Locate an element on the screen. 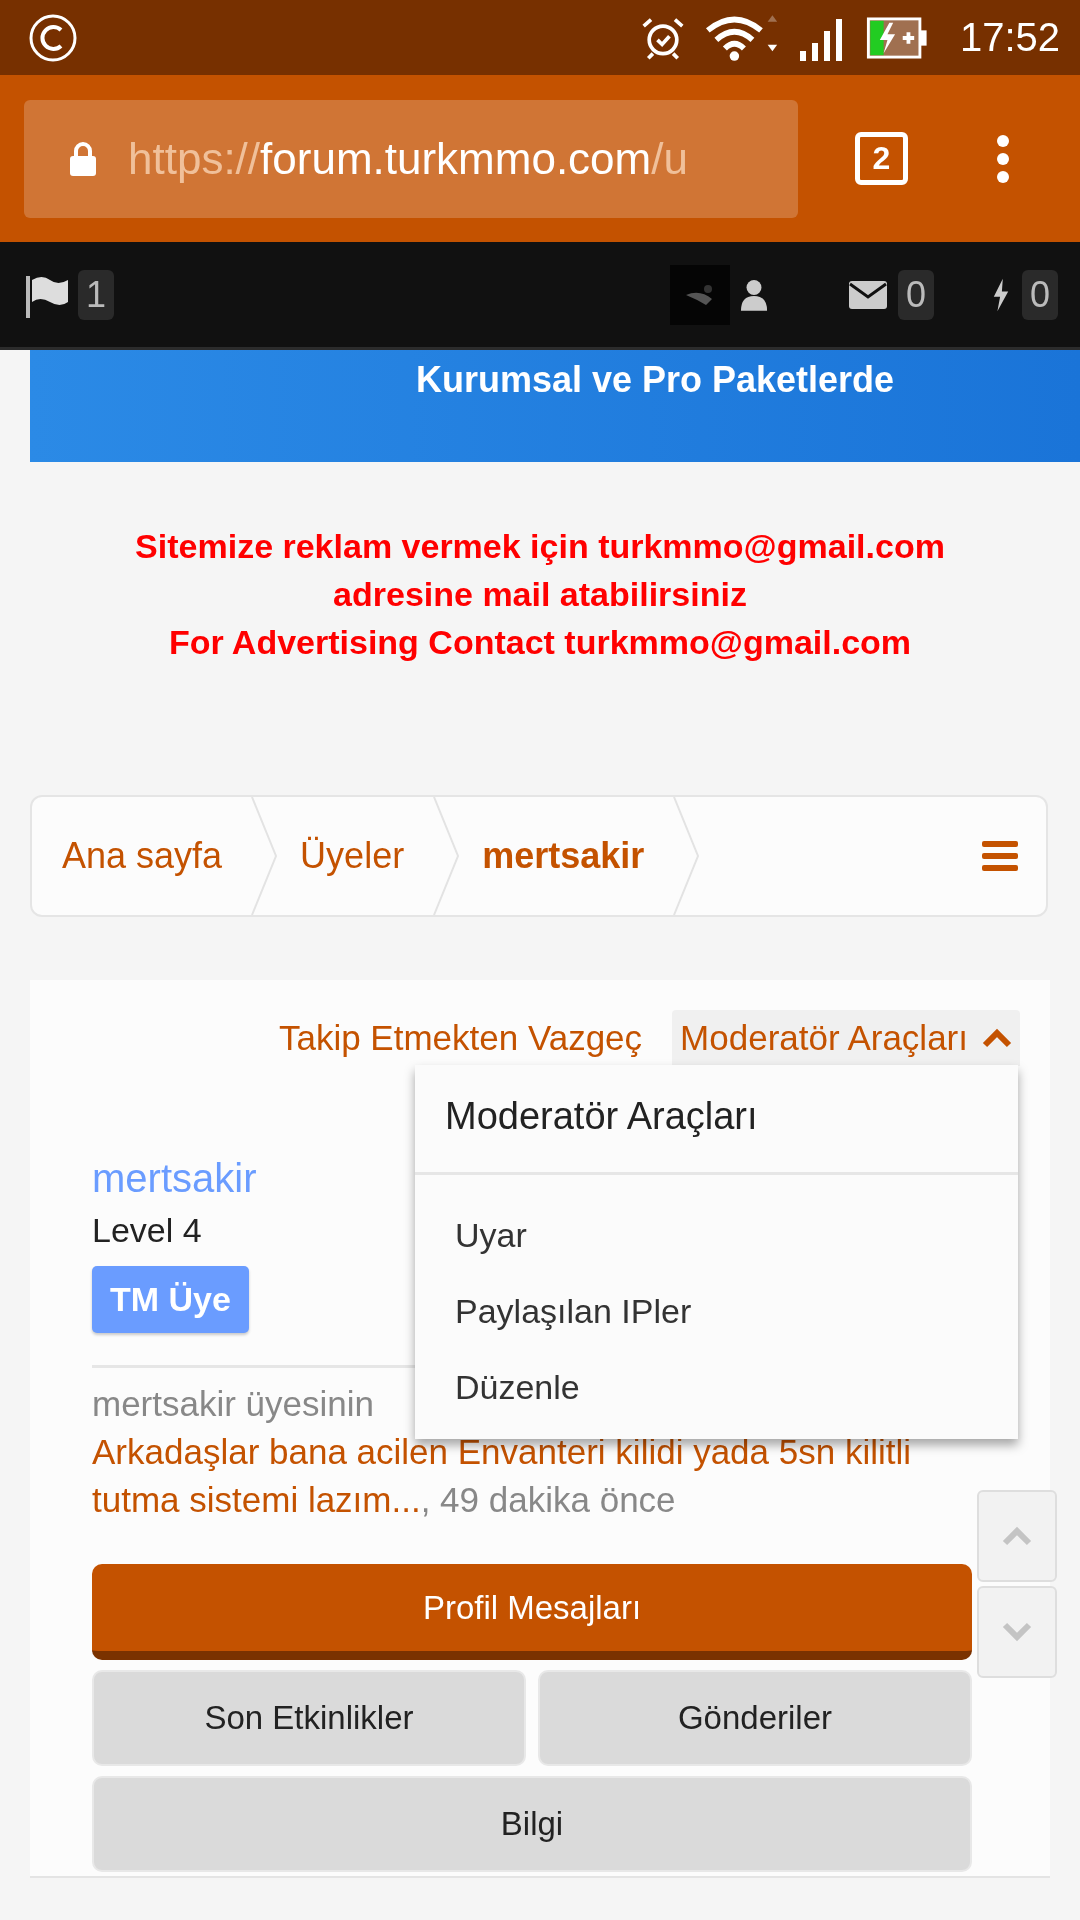 The height and width of the screenshot is (1920, 1080). lock-icon is located at coordinates (83, 158).